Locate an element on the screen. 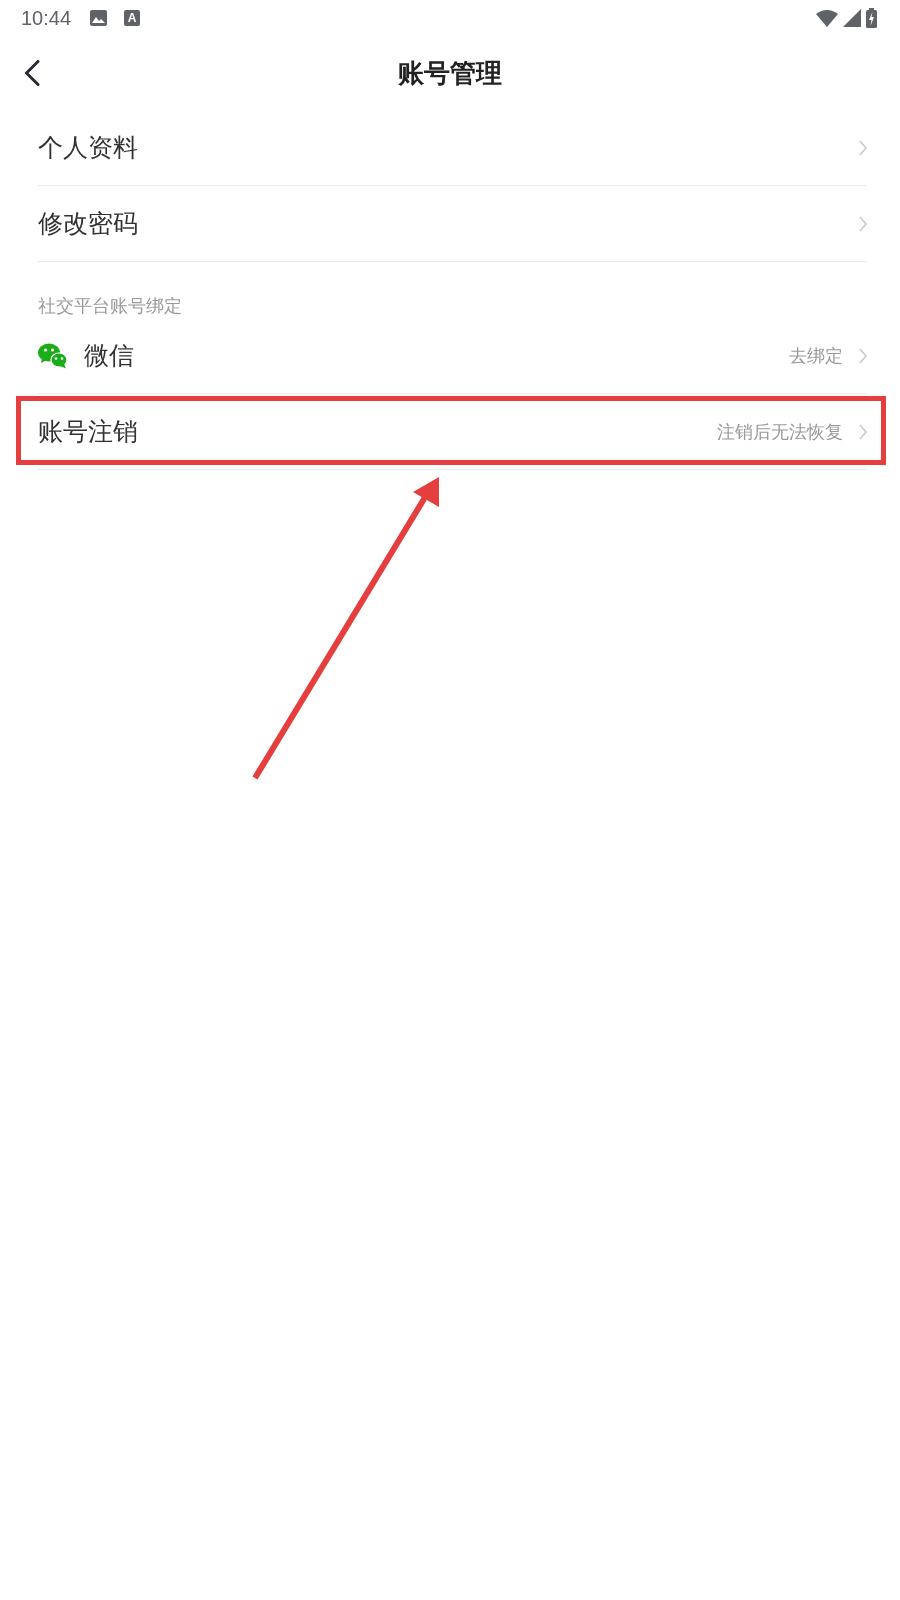  item-hint: 去绑定 is located at coordinates (816, 355).